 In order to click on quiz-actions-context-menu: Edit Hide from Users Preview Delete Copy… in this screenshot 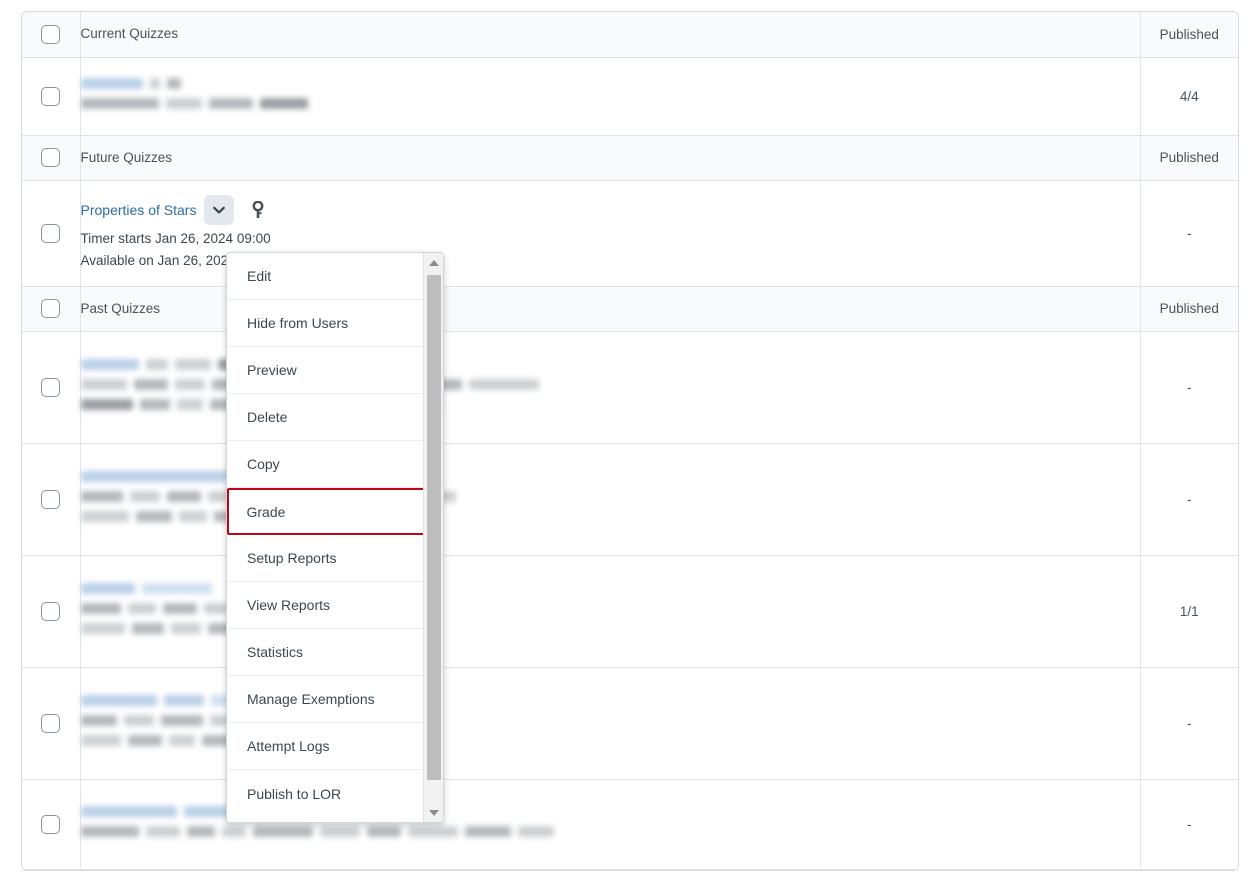, I will do `click(335, 537)`.